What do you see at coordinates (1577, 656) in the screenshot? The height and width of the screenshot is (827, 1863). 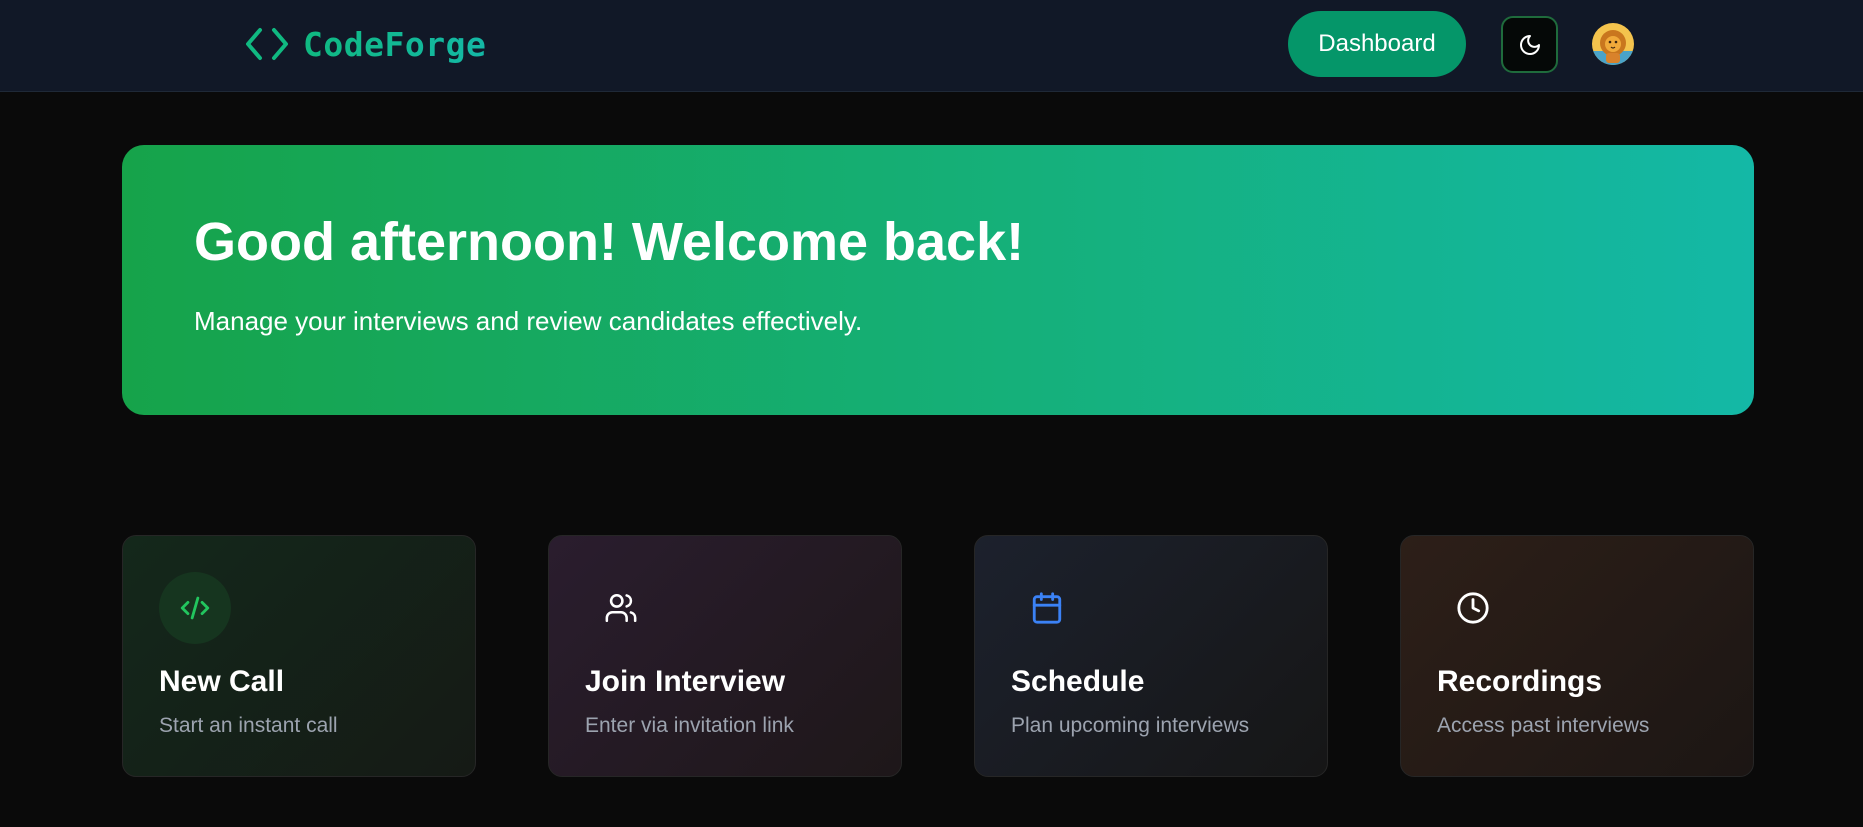 I see `recordings-card: Recordings Access past interviews` at bounding box center [1577, 656].